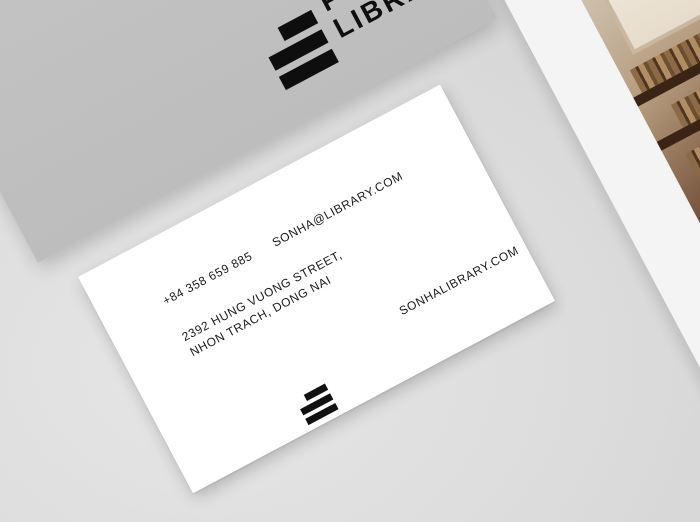 The height and width of the screenshot is (522, 700). What do you see at coordinates (399, 22) in the screenshot?
I see `title-line: LIBRARY` at bounding box center [399, 22].